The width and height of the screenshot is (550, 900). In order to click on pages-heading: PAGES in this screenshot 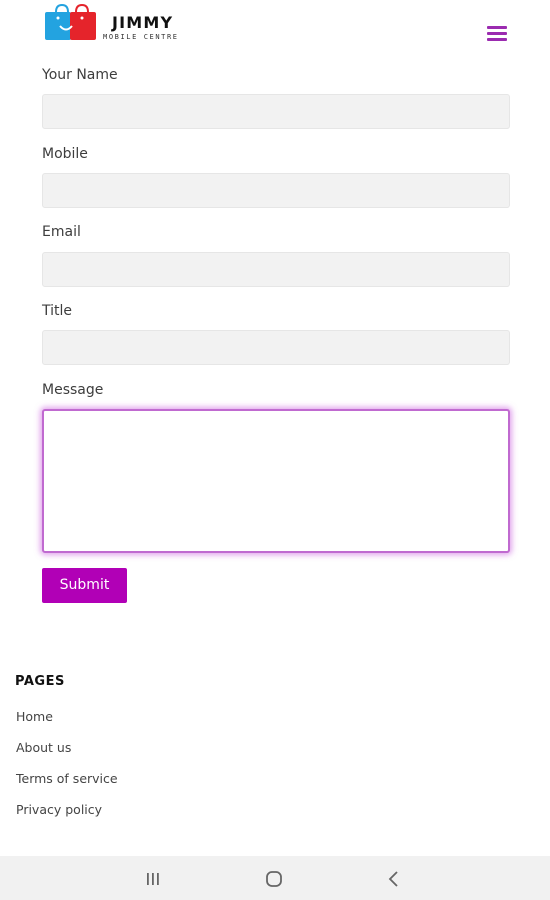, I will do `click(40, 681)`.